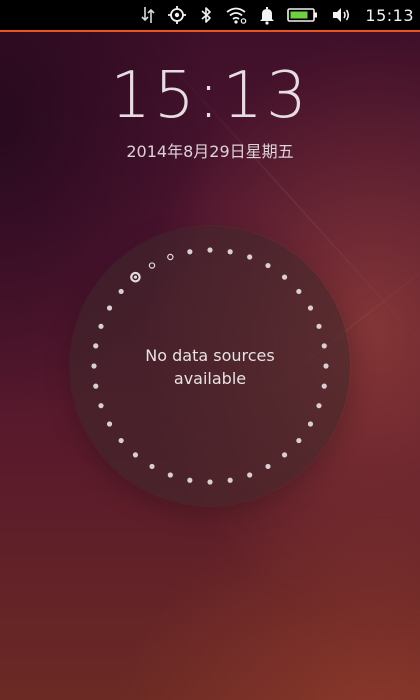 Image resolution: width=420 pixels, height=700 pixels. What do you see at coordinates (303, 15) in the screenshot?
I see `battery-icon` at bounding box center [303, 15].